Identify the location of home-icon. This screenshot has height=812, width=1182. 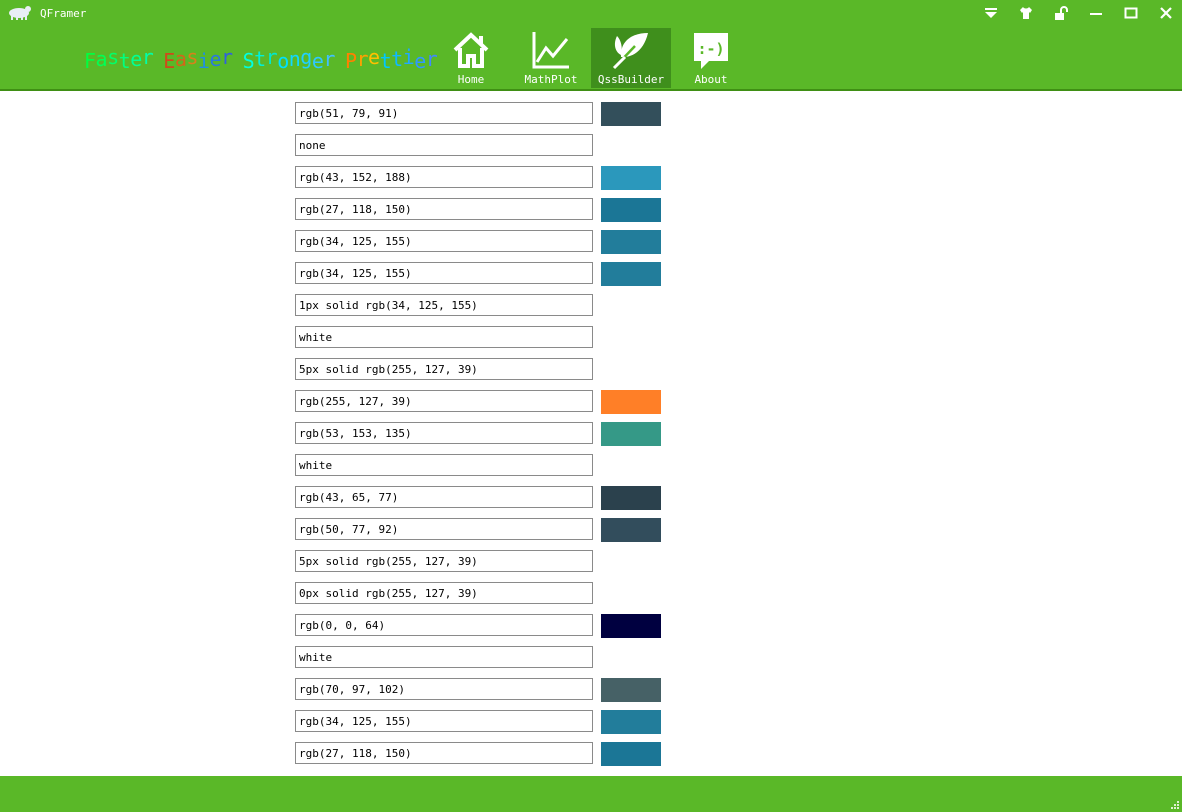
(471, 50).